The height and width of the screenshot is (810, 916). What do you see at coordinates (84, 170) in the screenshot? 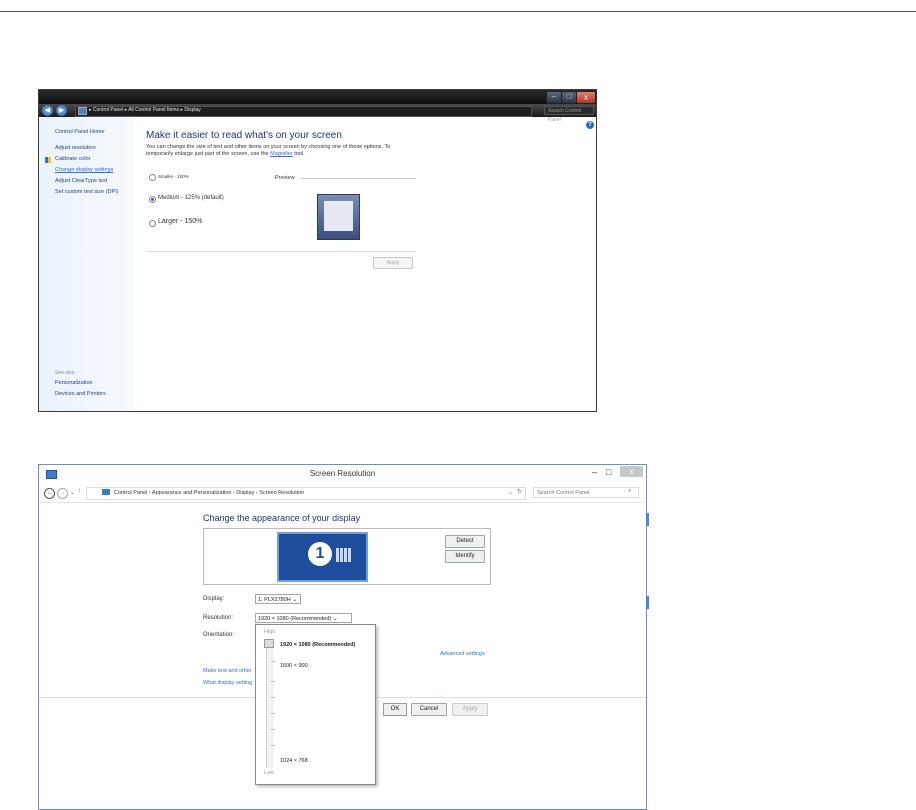
I see `sidebar-change-display-settings: Change display settings` at bounding box center [84, 170].